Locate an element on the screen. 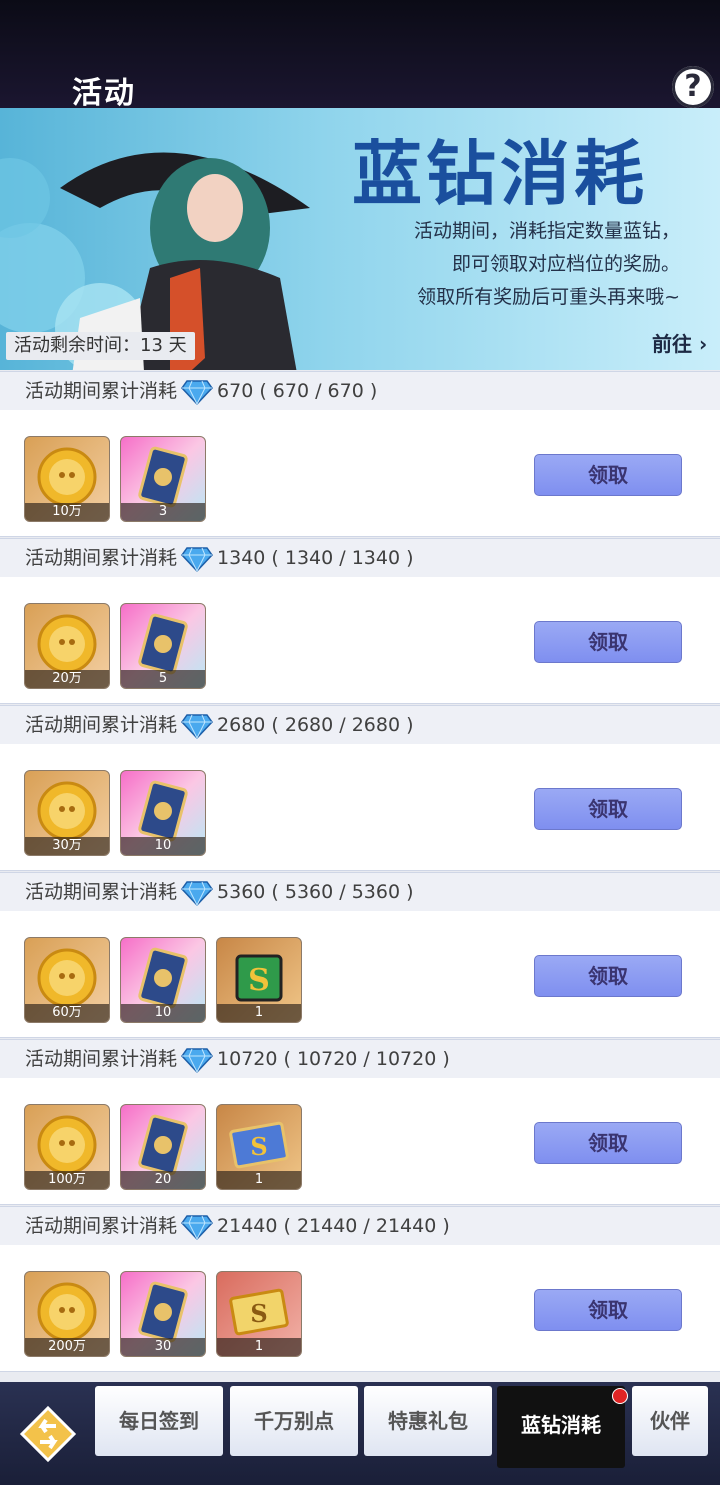  reward-count: 30 is located at coordinates (163, 1347).